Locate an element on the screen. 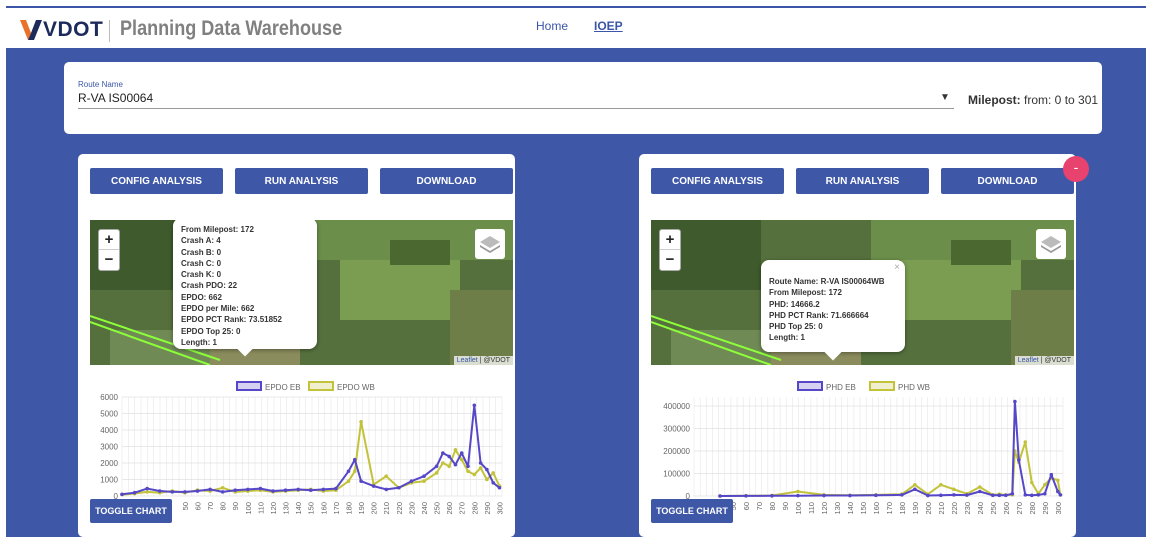 This screenshot has height=537, width=1157. popup-line: EPDO: 662 is located at coordinates (201, 297).